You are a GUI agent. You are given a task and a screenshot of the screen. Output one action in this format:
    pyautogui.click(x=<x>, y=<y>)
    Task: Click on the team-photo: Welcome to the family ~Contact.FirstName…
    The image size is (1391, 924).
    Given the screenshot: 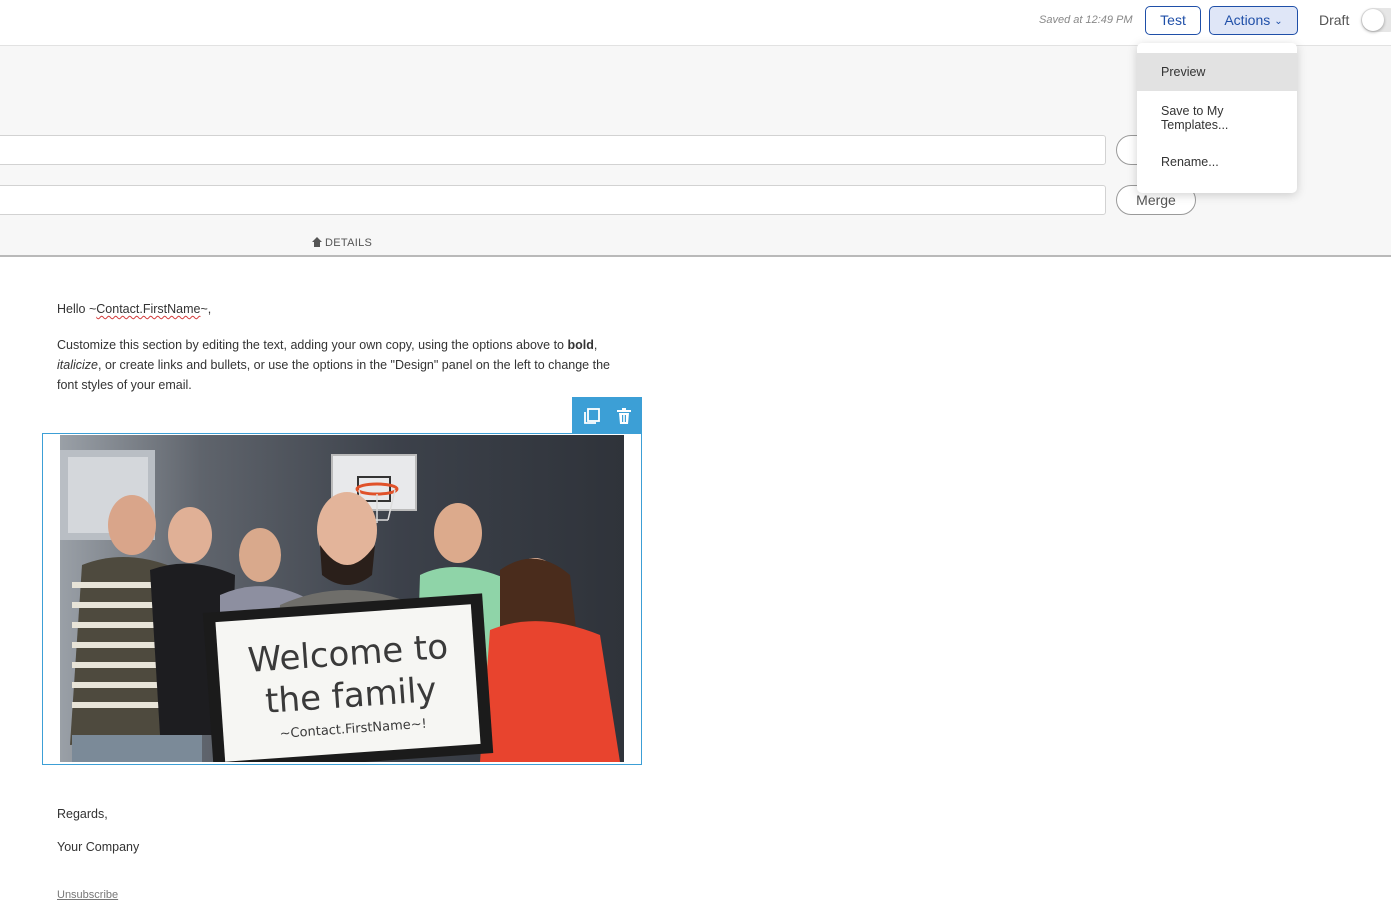 What is the action you would take?
    pyautogui.click(x=342, y=598)
    